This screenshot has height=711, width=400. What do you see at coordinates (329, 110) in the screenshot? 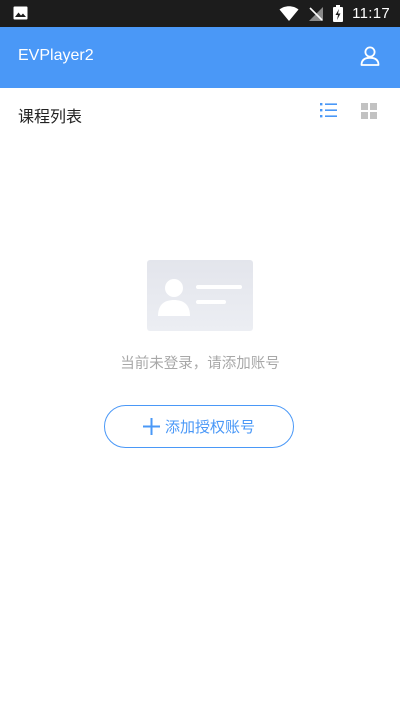
I see `list-view-icon` at bounding box center [329, 110].